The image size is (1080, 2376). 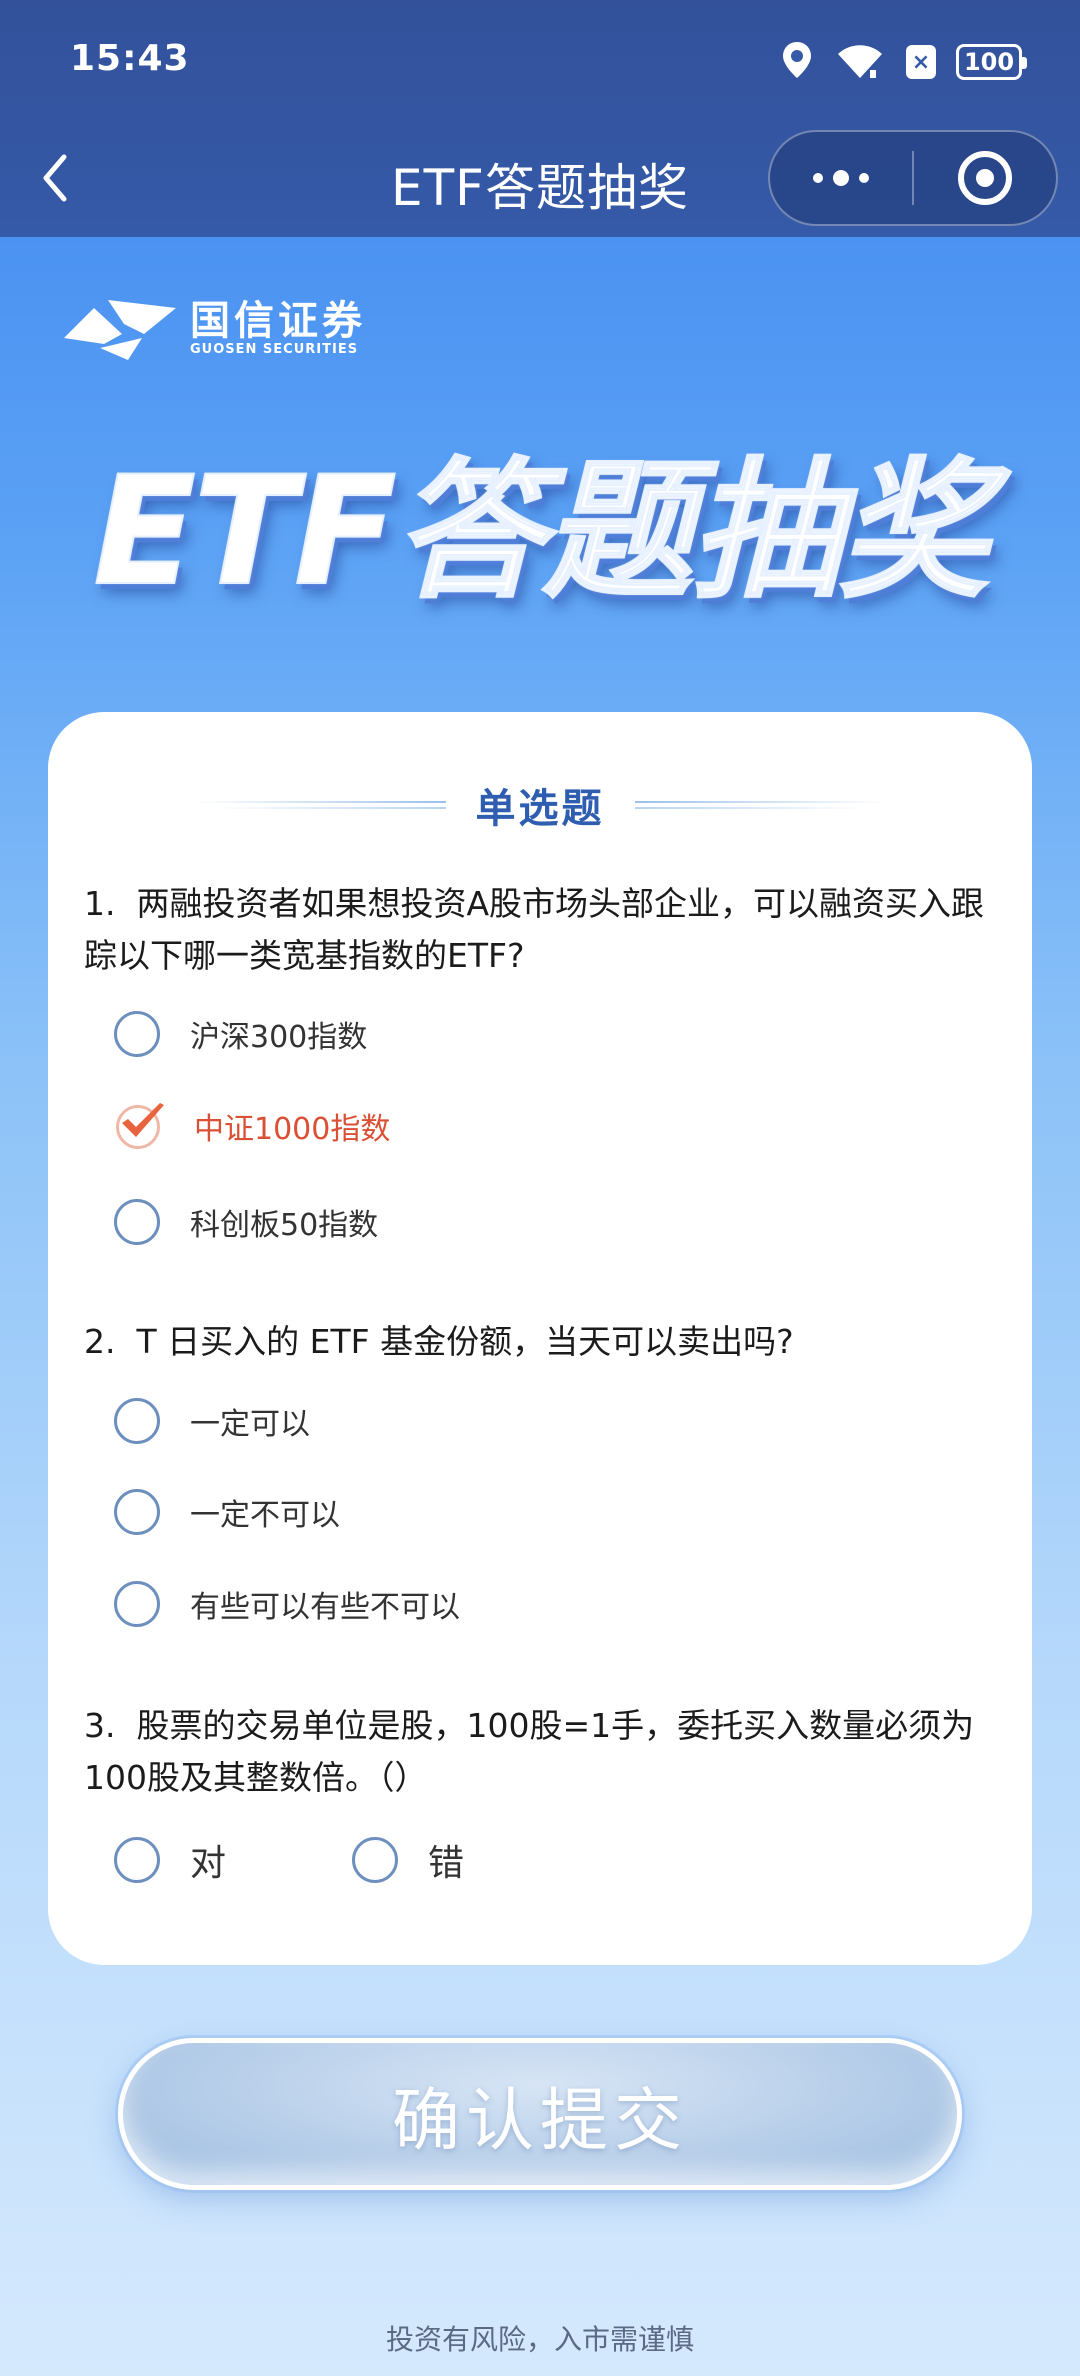 I want to click on guosen-logo-icon, so click(x=120, y=330).